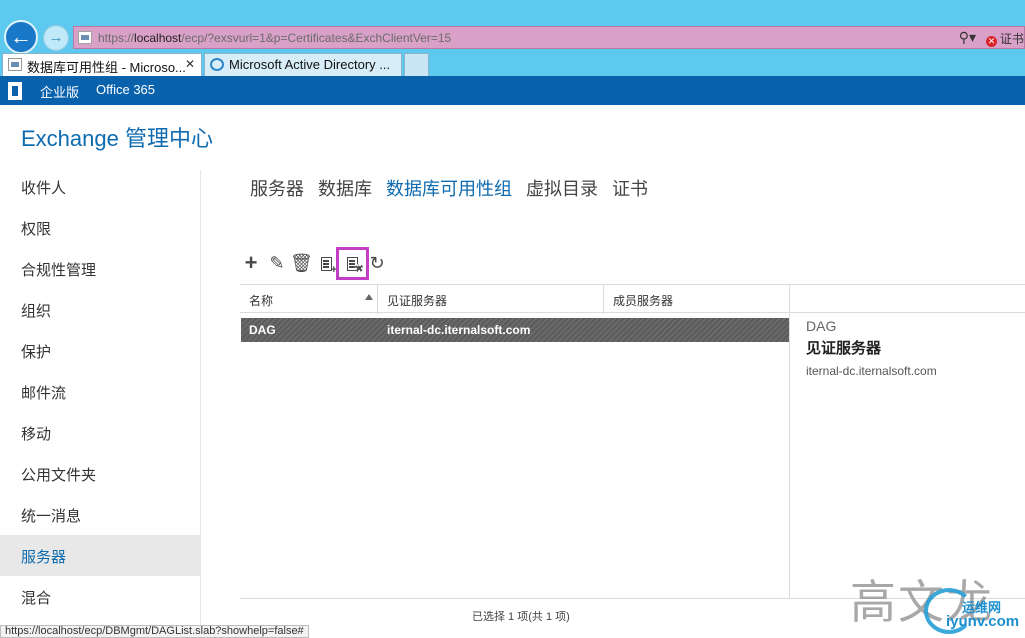 This screenshot has width=1025, height=638. I want to click on column-header-name: 名称, so click(261, 300).